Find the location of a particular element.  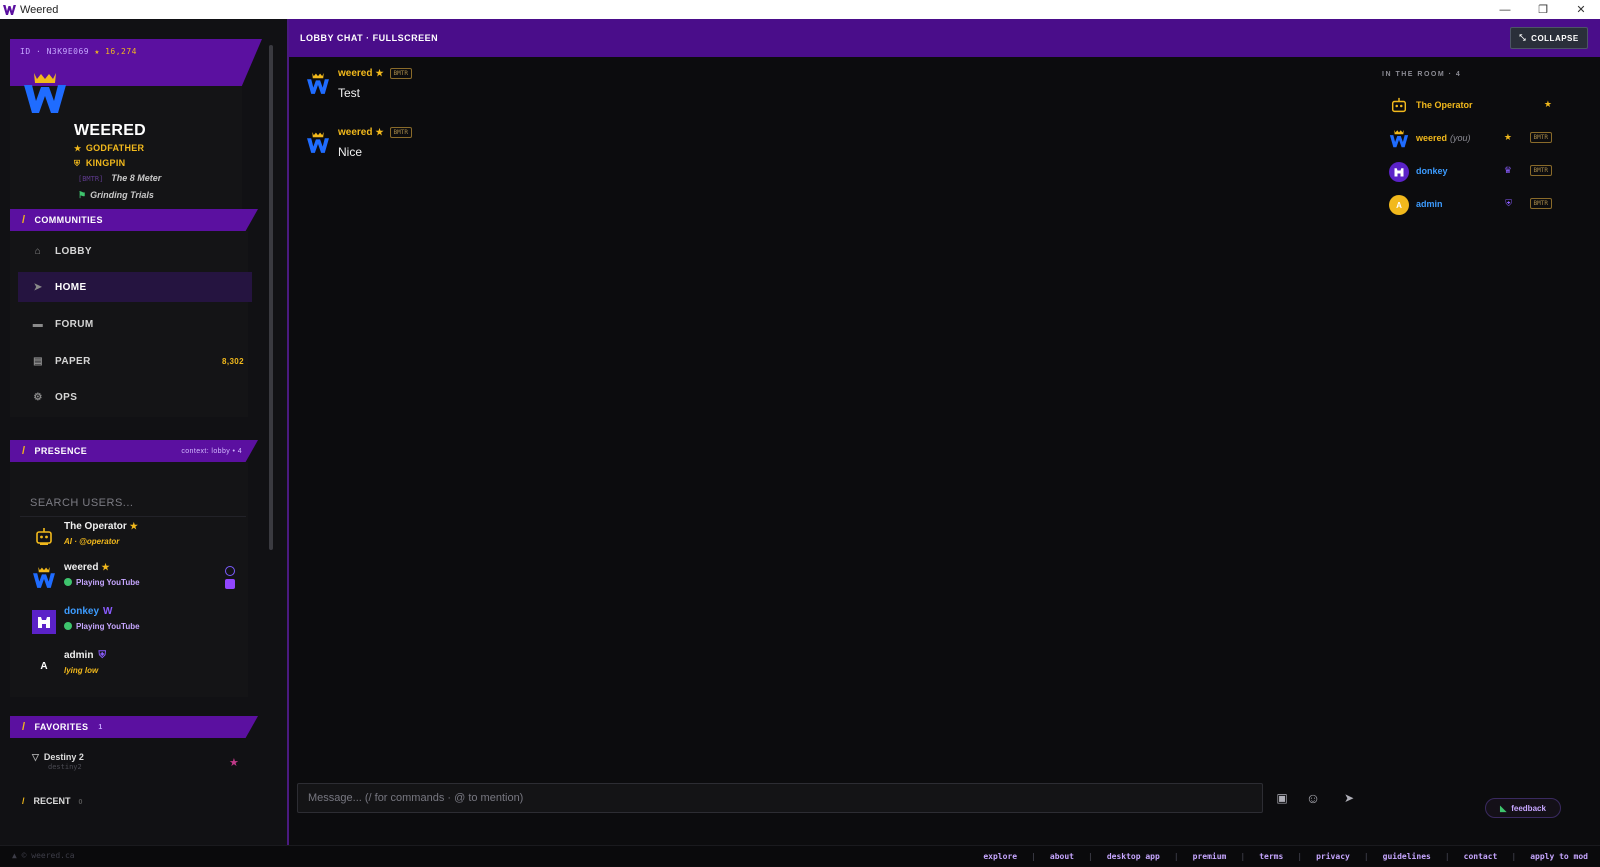

profile-activity: ⚑ Grinding Trials is located at coordinates (116, 195).